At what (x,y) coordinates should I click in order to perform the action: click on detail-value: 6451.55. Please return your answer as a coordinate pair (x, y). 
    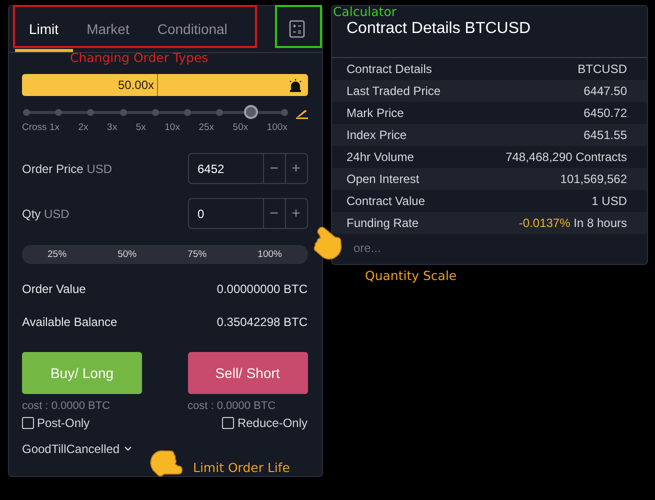
    Looking at the image, I should click on (605, 135).